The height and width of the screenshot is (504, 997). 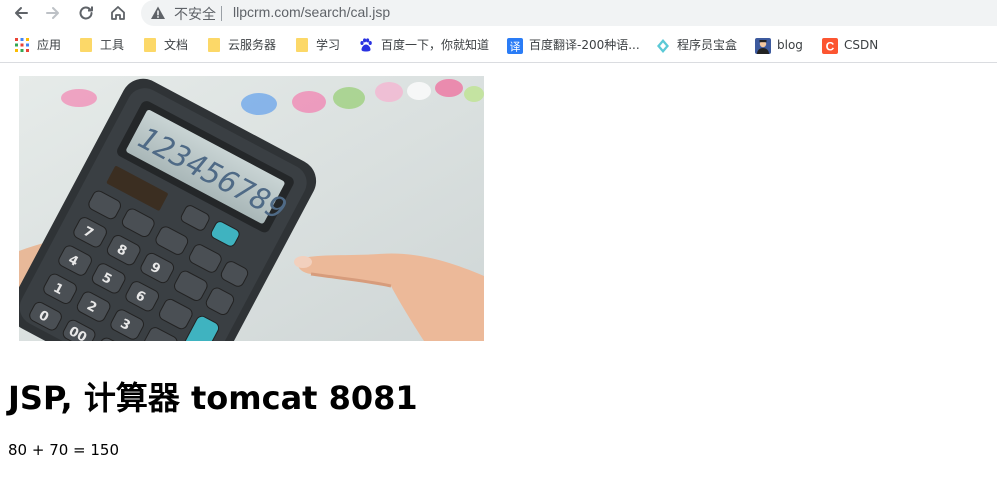 I want to click on bookmark-label: 工具, so click(x=112, y=45).